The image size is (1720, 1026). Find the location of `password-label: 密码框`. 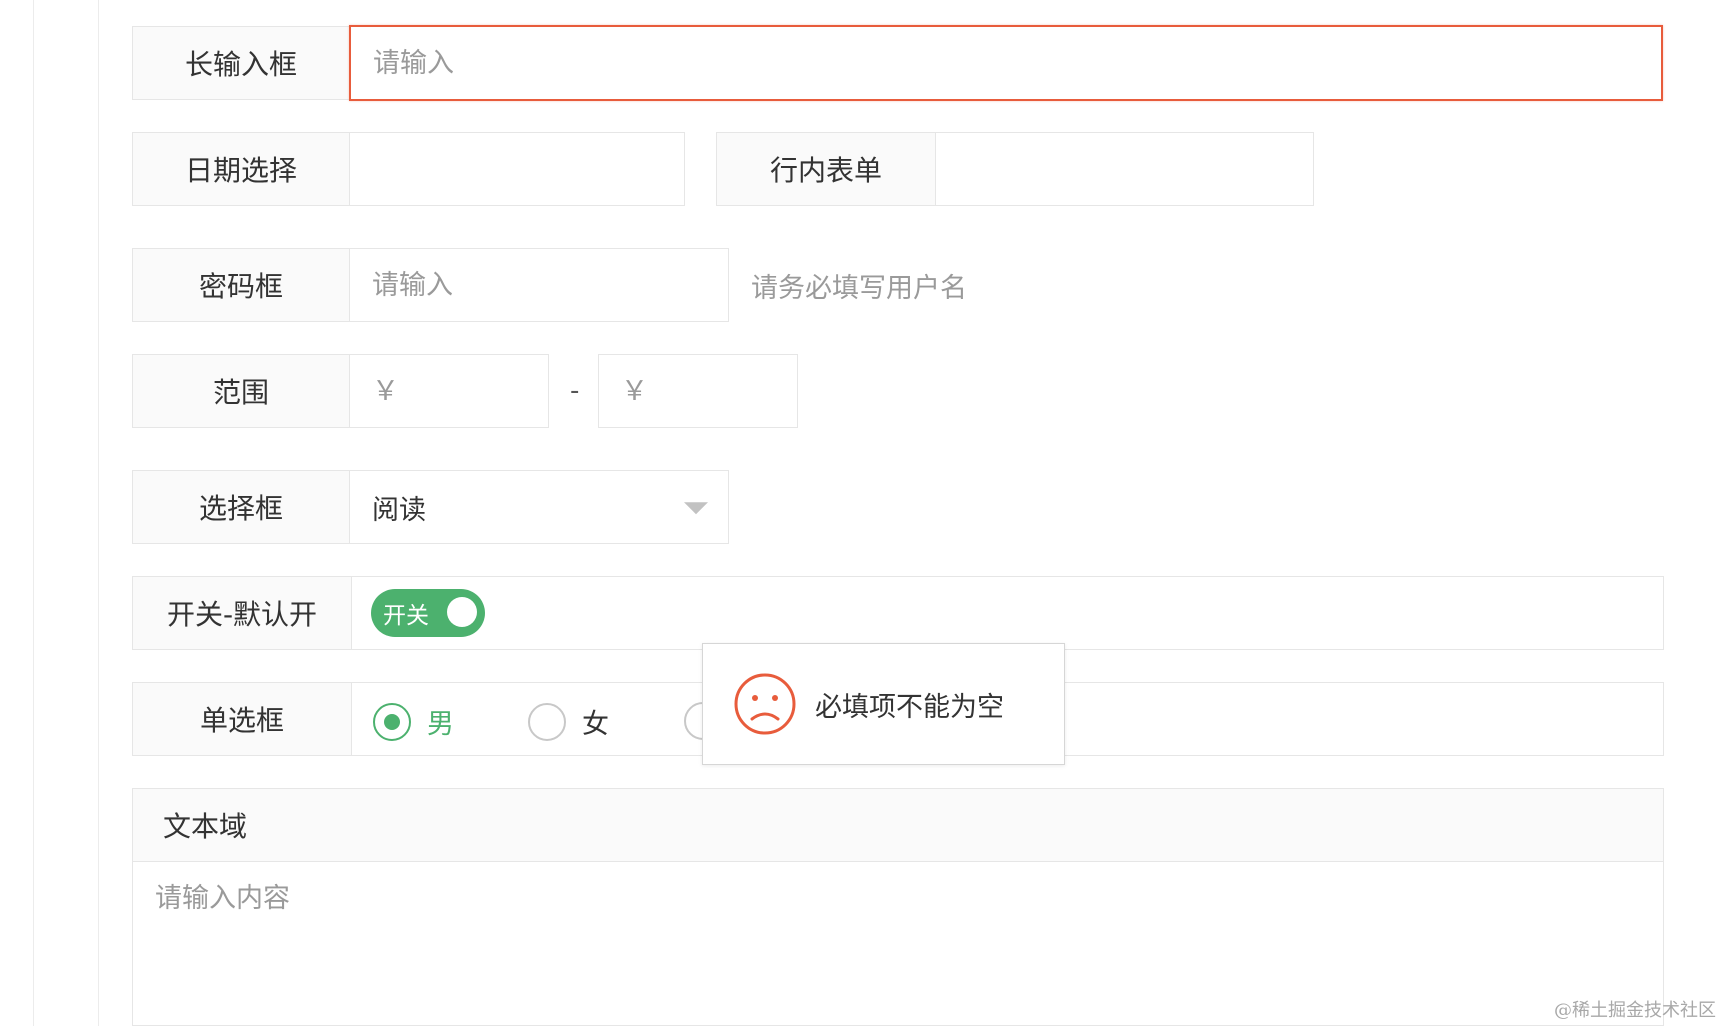

password-label: 密码框 is located at coordinates (241, 285).